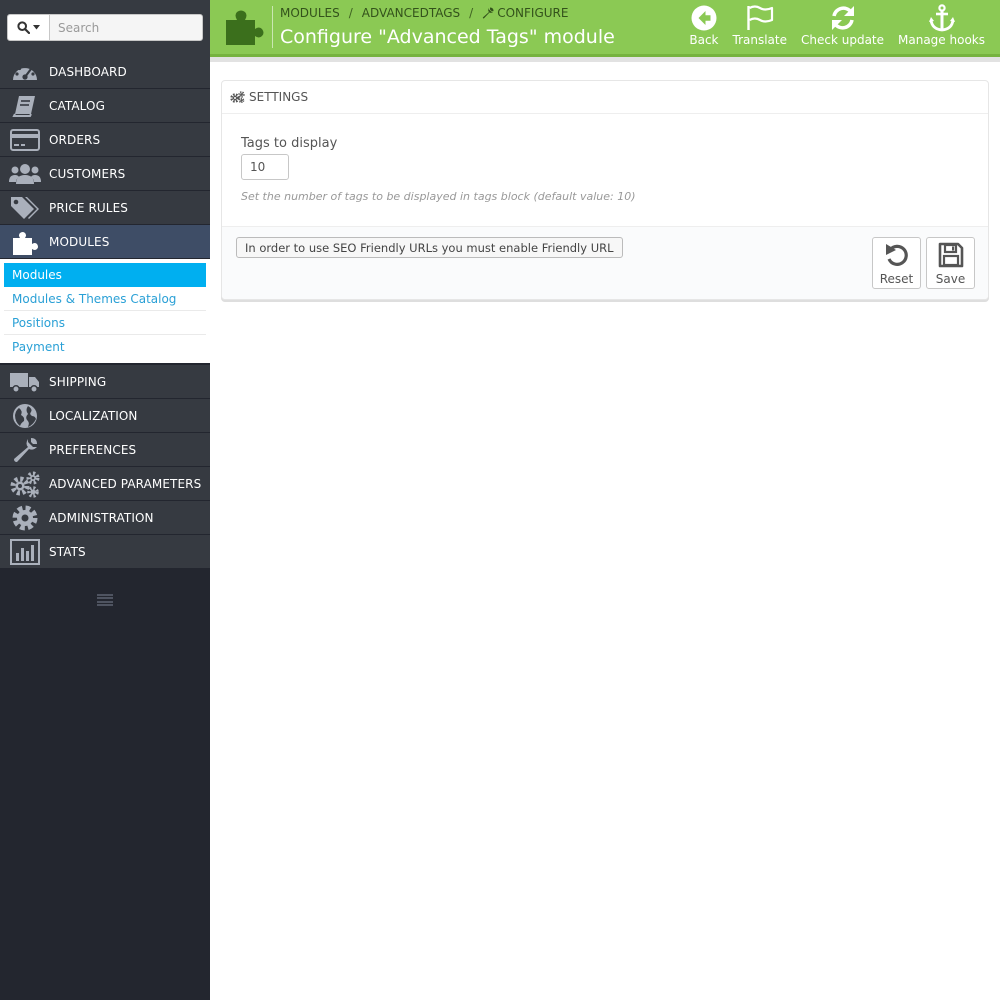 This screenshot has height=1000, width=1000. I want to click on sidebar-item-preferences: PREFERENCES, so click(105, 450).